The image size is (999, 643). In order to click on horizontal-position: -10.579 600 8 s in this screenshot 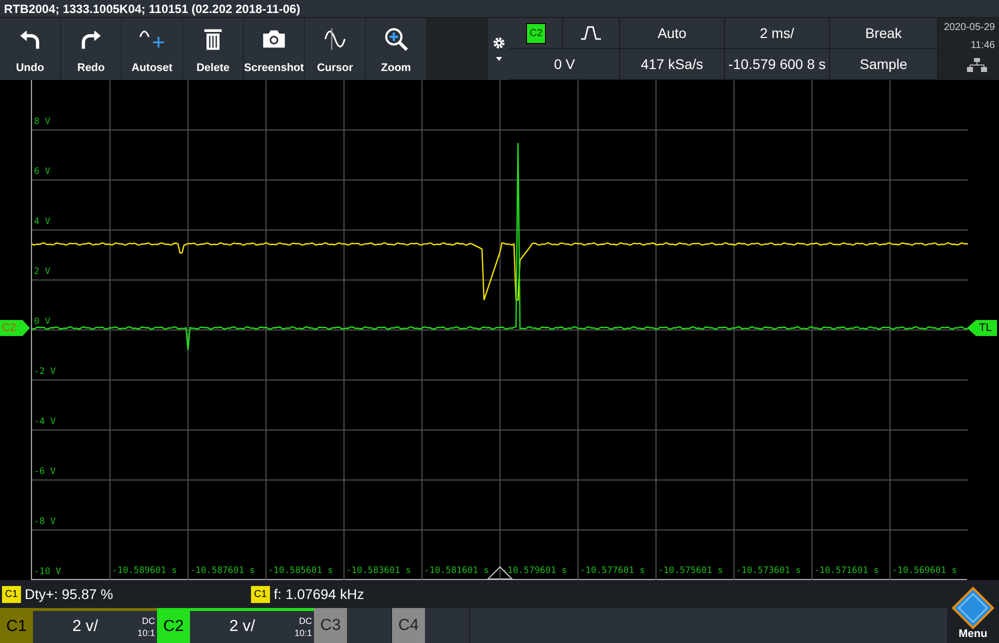, I will do `click(777, 64)`.